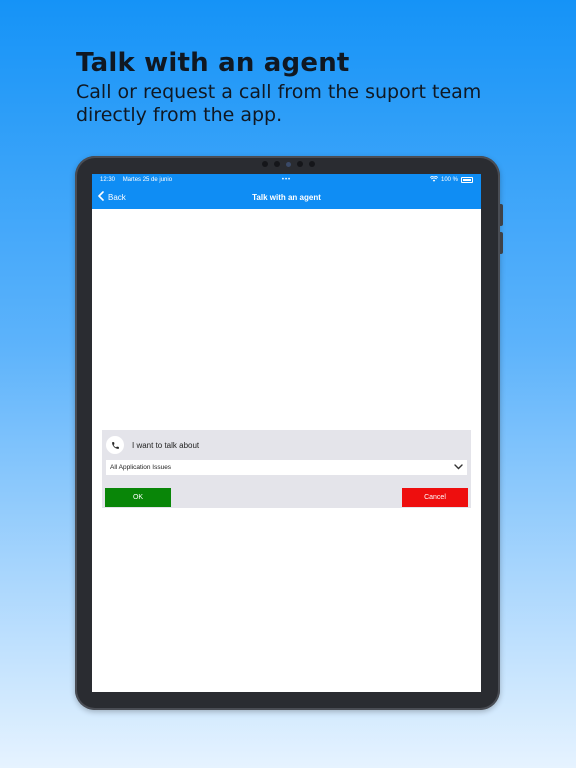 The image size is (576, 768). Describe the element at coordinates (101, 197) in the screenshot. I see `chevron-left-icon` at that location.